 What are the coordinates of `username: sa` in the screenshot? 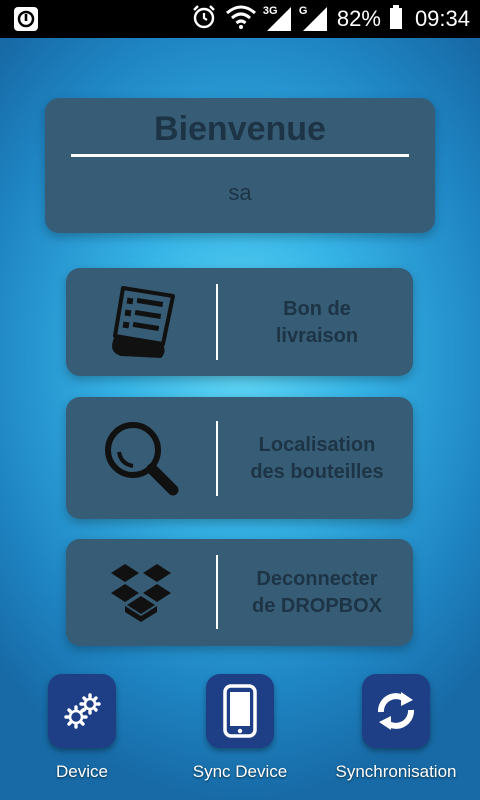 It's located at (240, 192).